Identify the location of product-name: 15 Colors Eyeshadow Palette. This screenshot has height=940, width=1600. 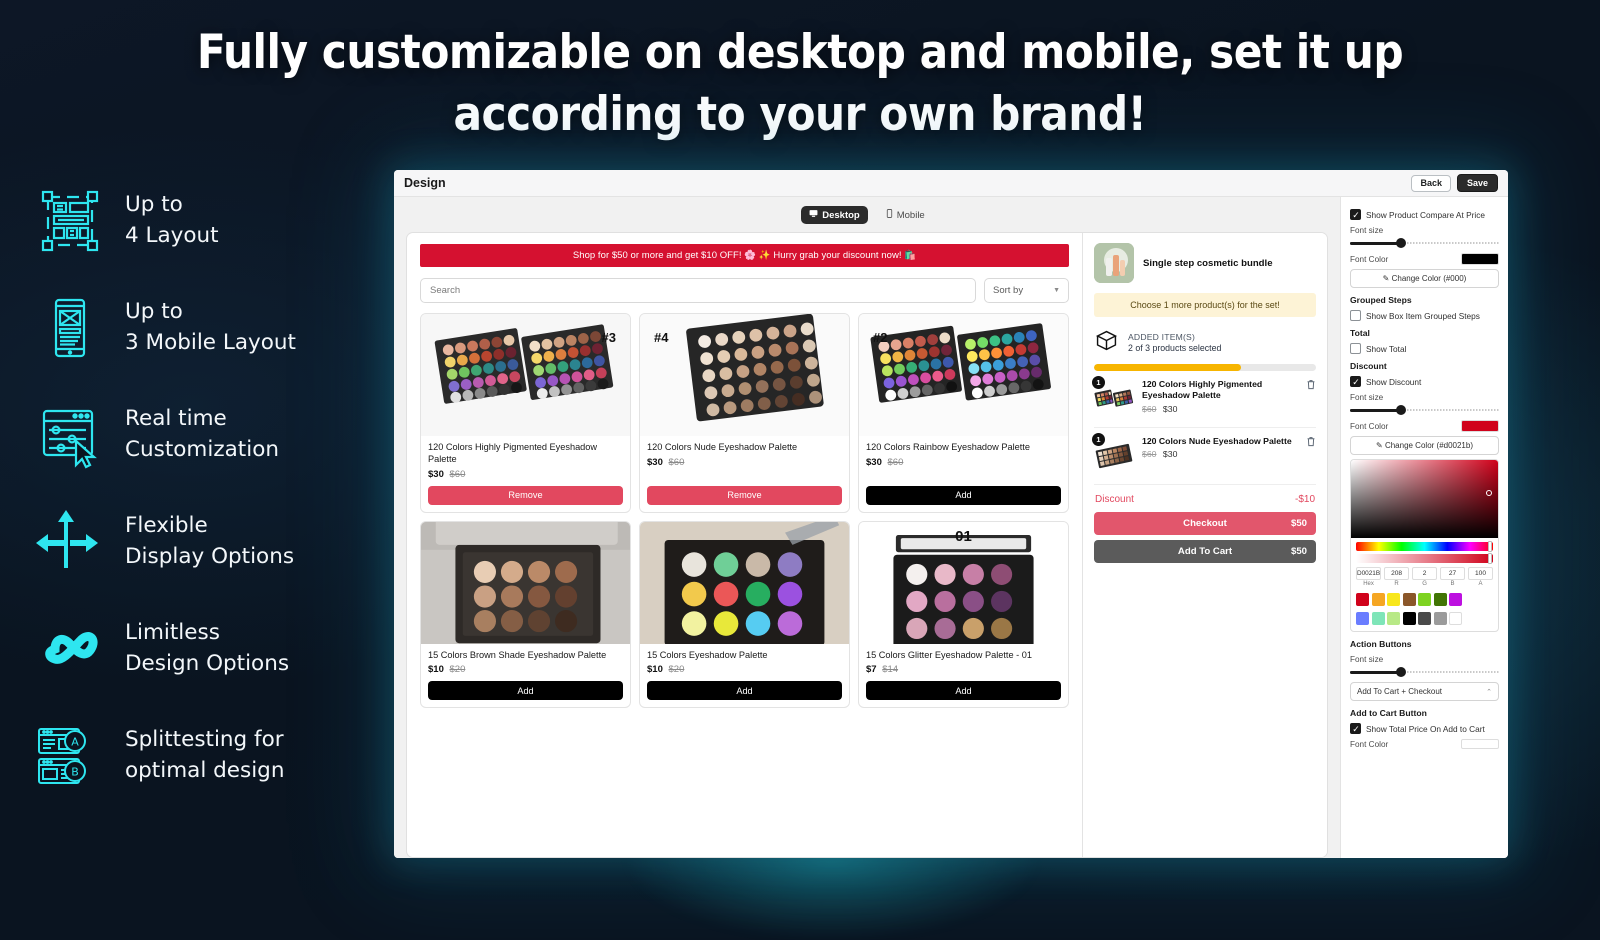
(707, 654).